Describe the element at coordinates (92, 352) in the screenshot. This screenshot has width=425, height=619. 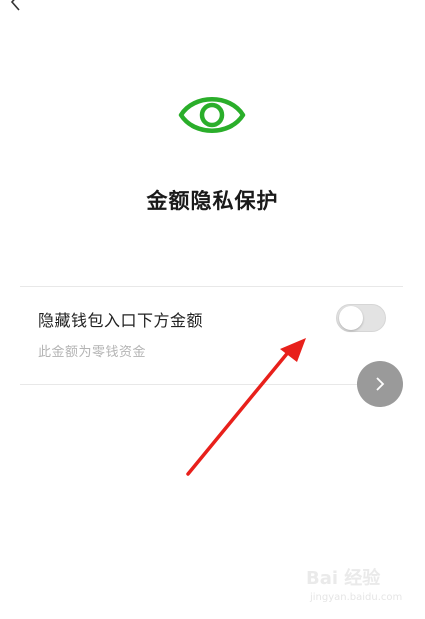
I see `hide-amount-setting-description: 此金额为零钱资金` at that location.